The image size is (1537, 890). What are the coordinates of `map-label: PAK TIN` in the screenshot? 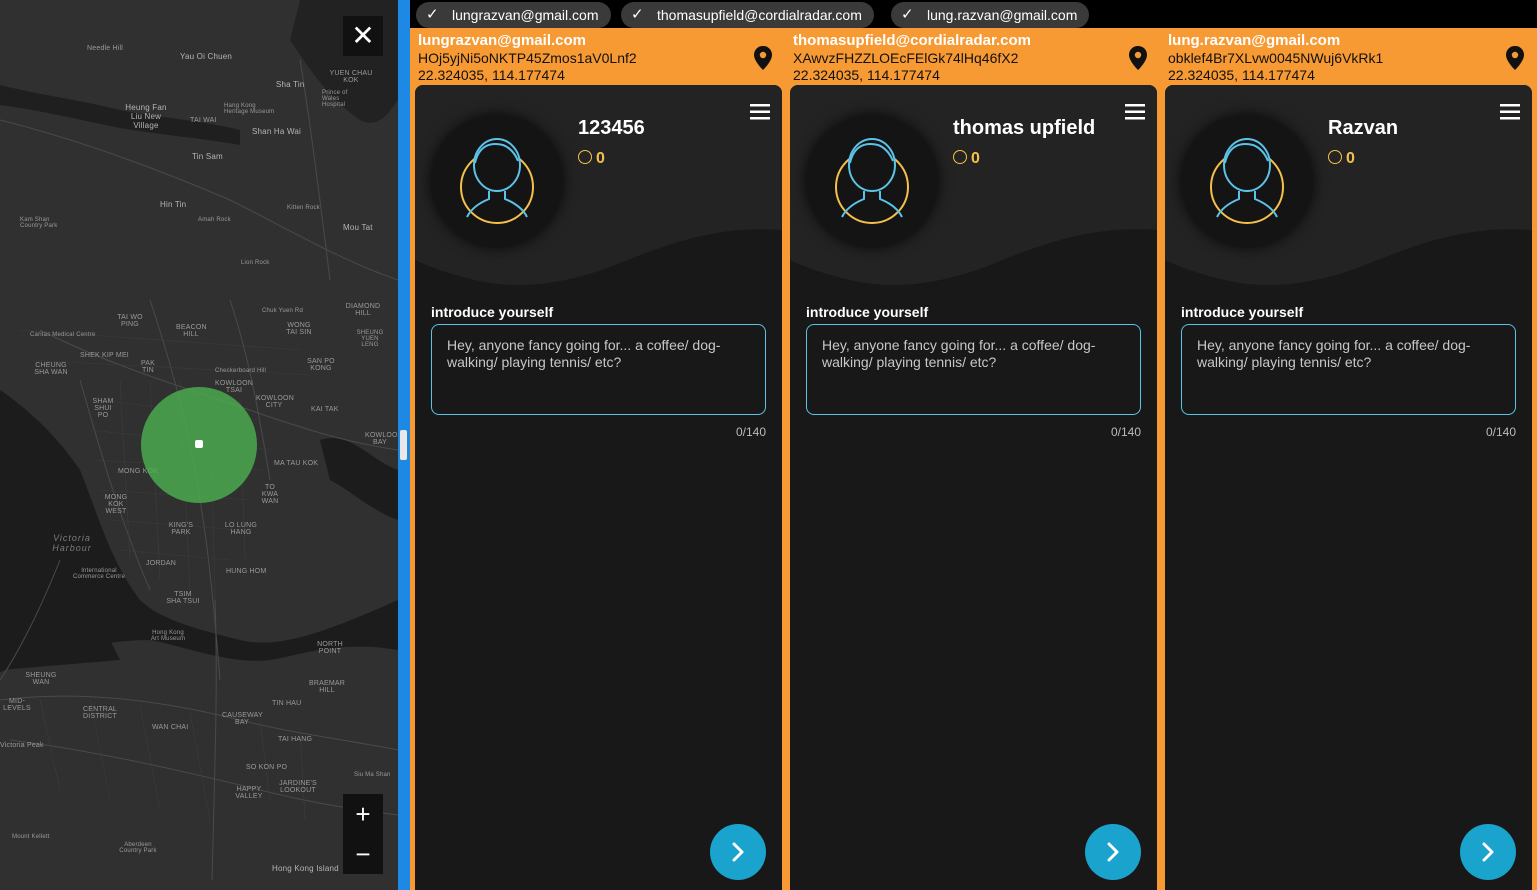 It's located at (148, 367).